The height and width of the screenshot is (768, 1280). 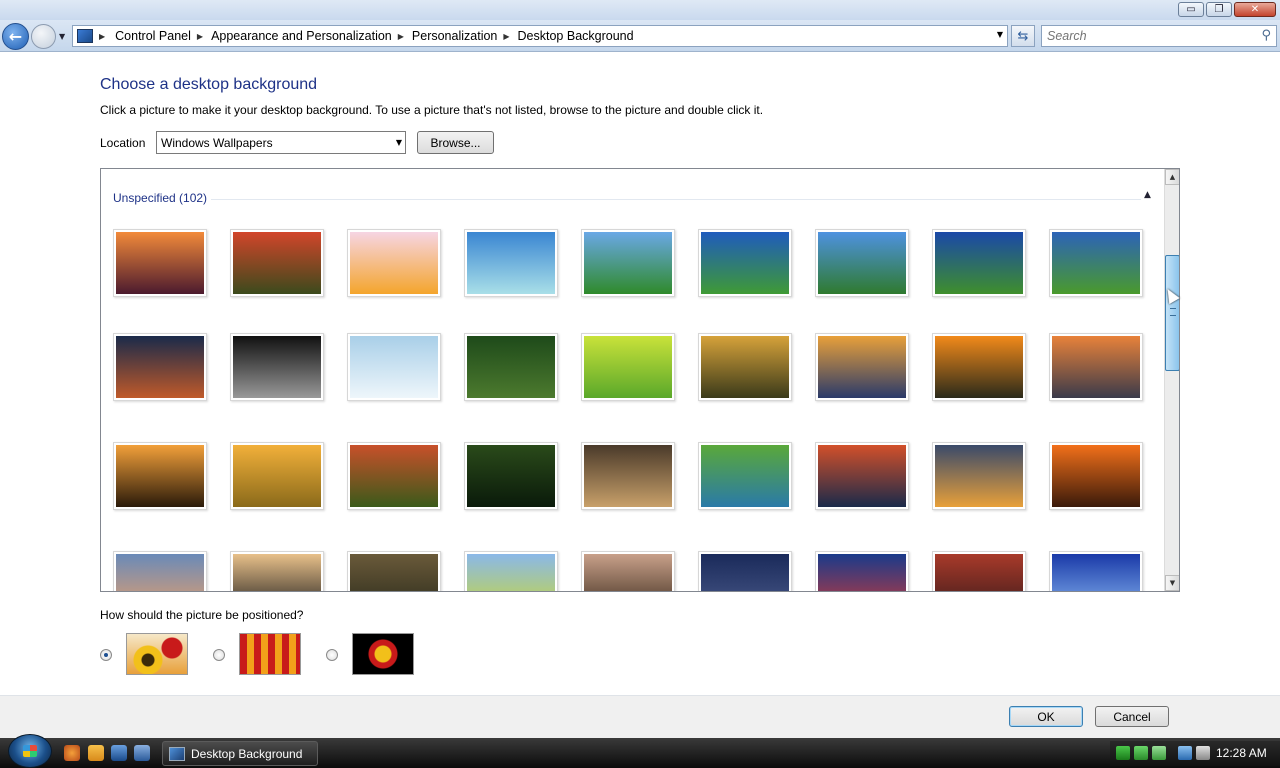 I want to click on back-button: ←, so click(x=15, y=36).